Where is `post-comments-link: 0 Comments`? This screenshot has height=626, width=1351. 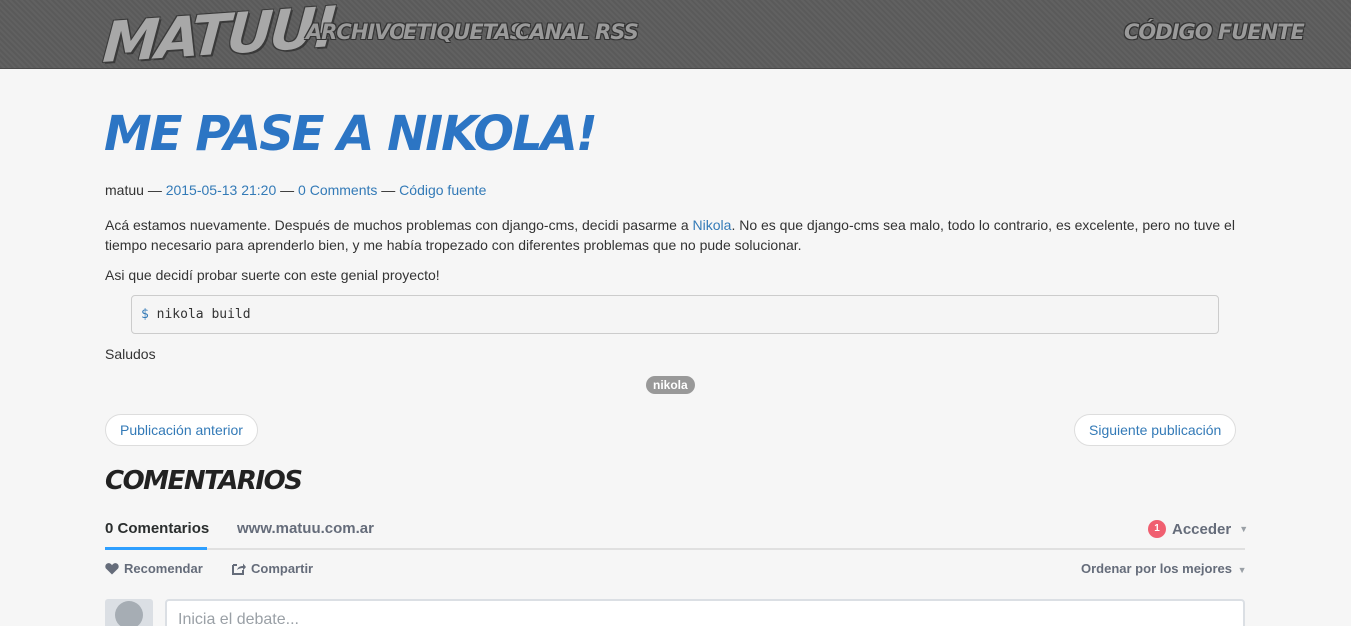 post-comments-link: 0 Comments is located at coordinates (337, 190).